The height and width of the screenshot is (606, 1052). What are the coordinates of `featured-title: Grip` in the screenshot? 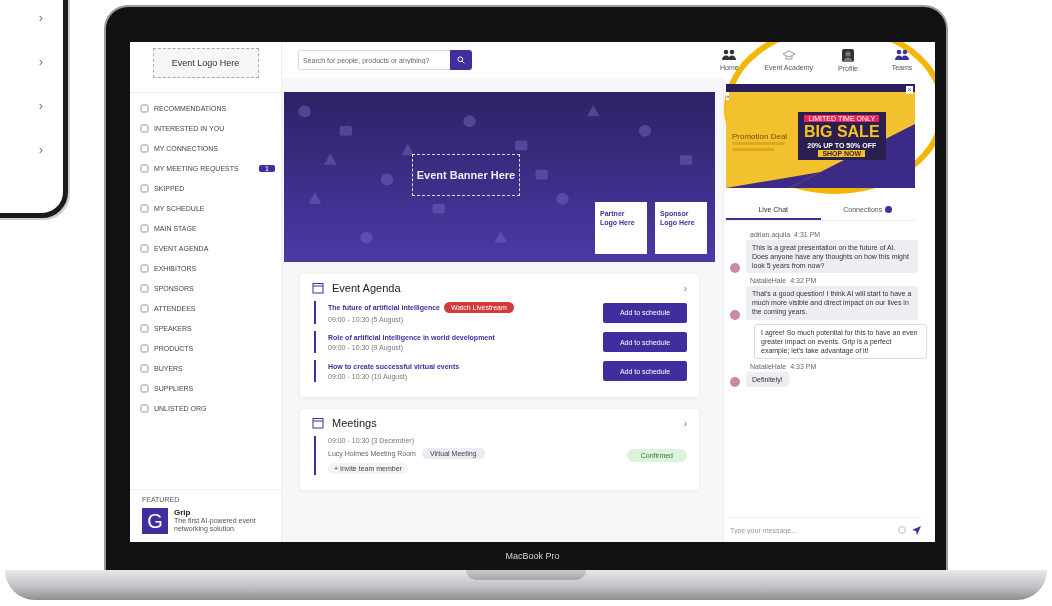 It's located at (183, 512).